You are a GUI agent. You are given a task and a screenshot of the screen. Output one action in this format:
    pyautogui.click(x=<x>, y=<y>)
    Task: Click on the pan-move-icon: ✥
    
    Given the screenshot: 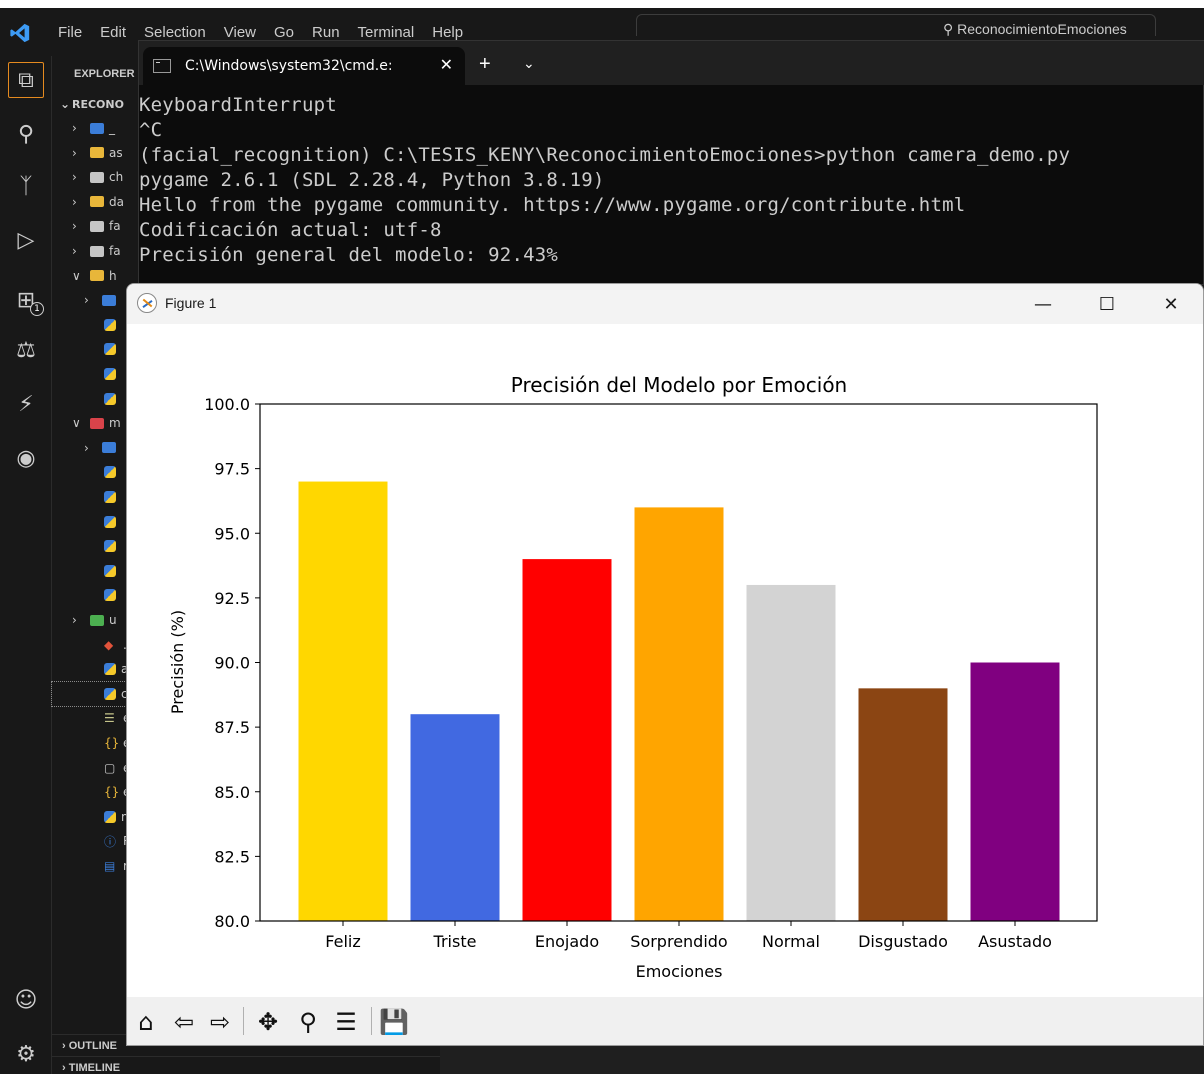 What is the action you would take?
    pyautogui.click(x=268, y=1022)
    